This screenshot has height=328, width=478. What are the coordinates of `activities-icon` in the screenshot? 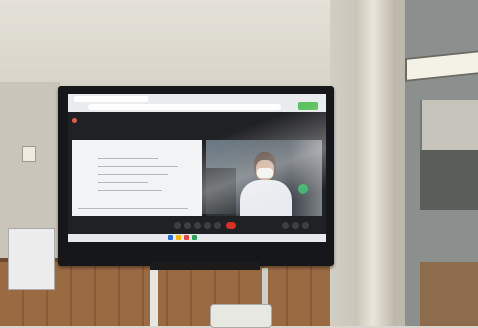 It's located at (305, 225).